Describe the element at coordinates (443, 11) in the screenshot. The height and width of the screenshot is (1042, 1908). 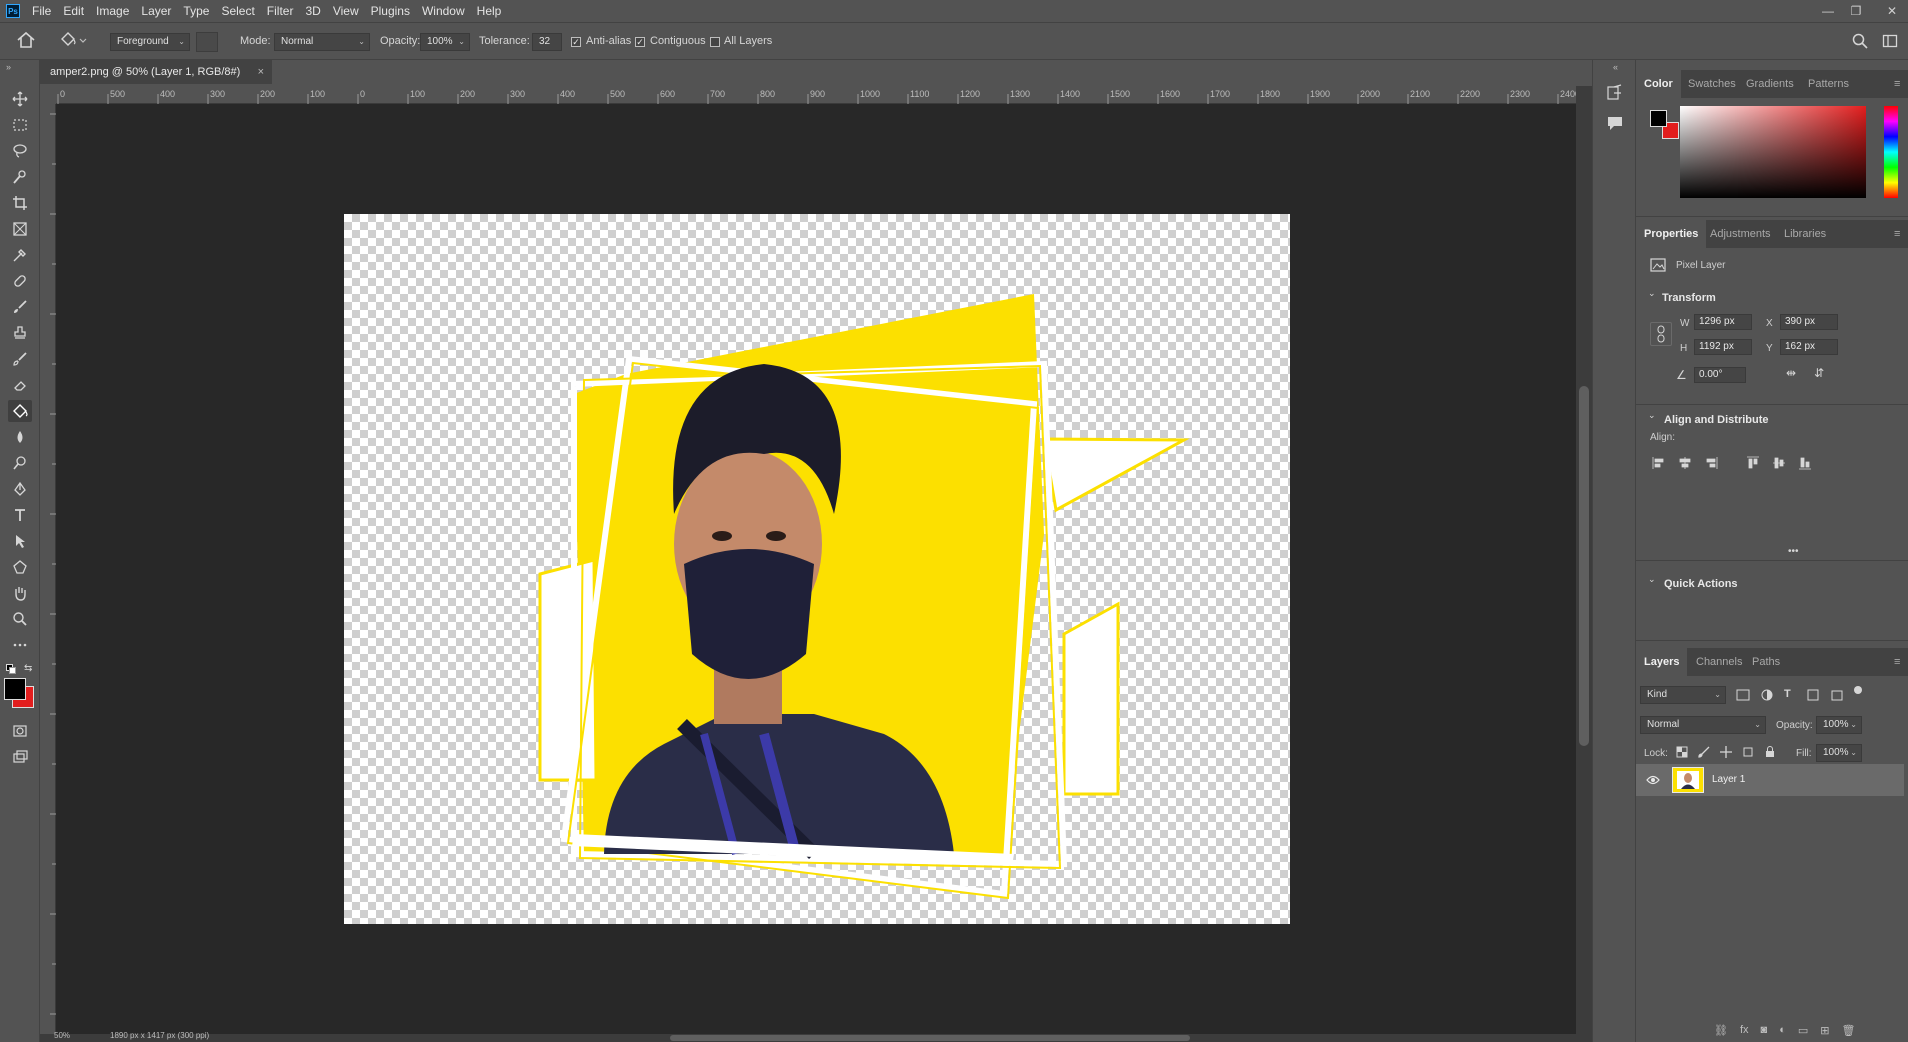
I see `menu-window: Window` at that location.